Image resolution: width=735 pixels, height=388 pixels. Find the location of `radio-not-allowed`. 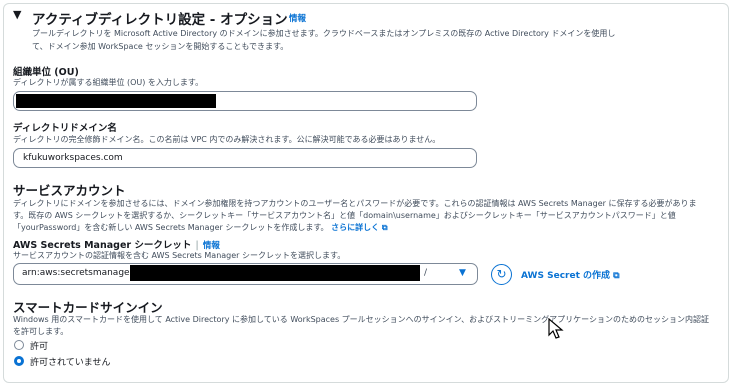

radio-not-allowed is located at coordinates (19, 361).